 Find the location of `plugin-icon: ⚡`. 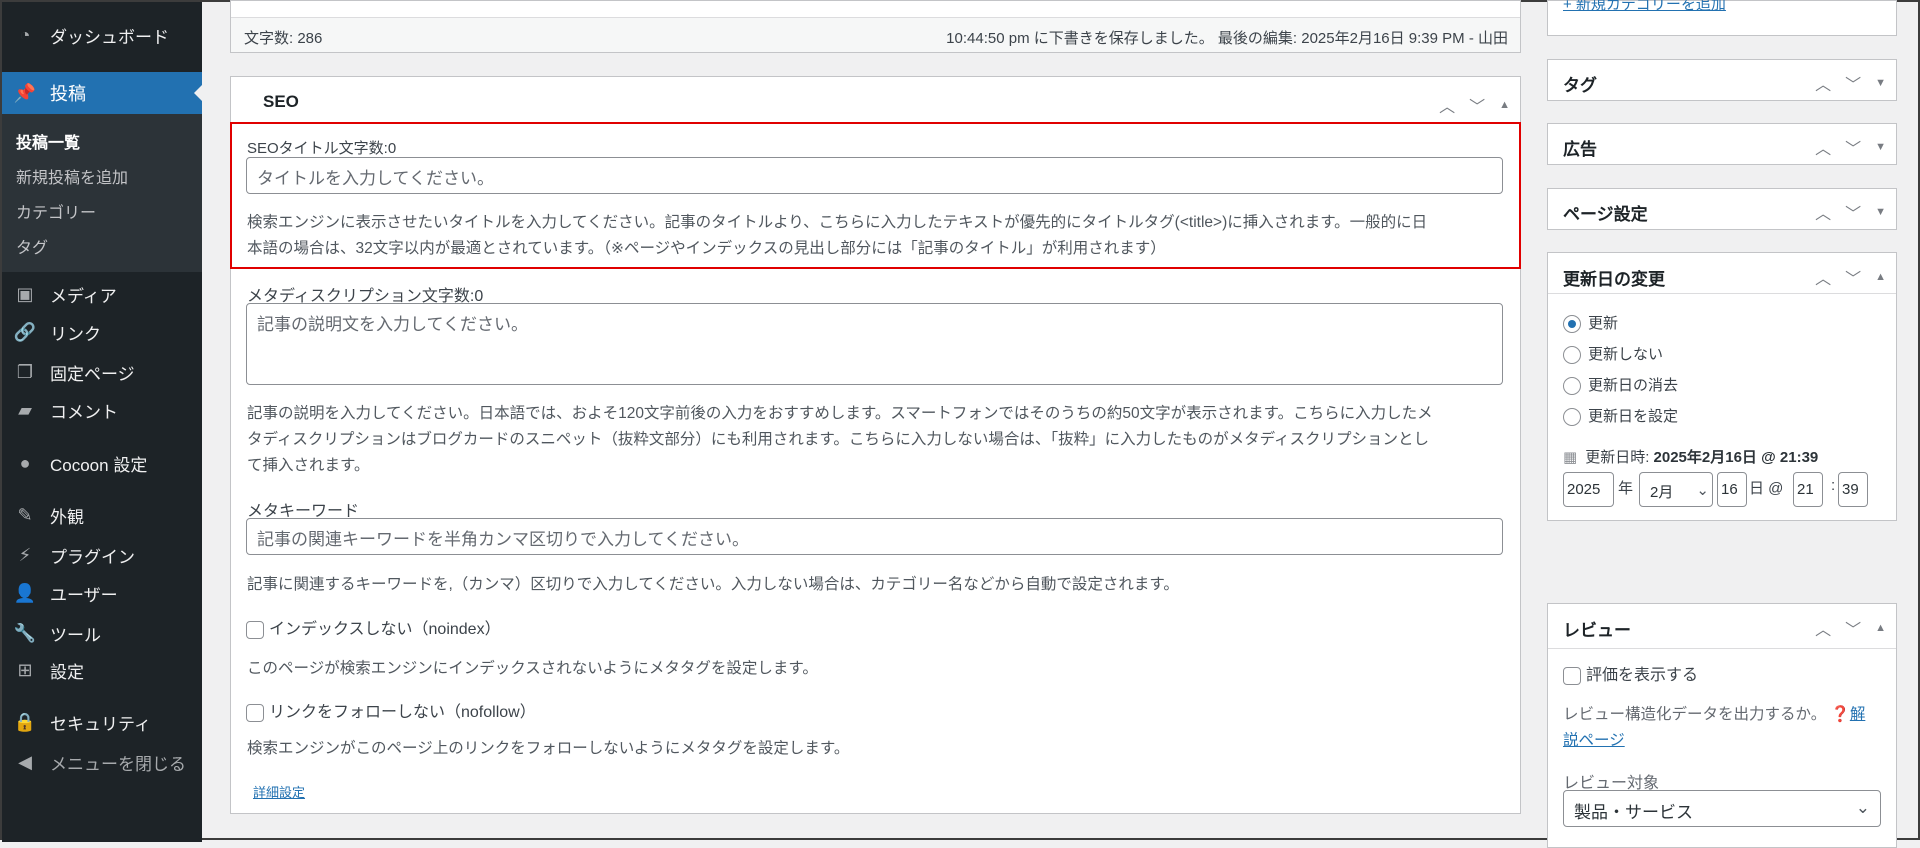

plugin-icon: ⚡ is located at coordinates (25, 554).